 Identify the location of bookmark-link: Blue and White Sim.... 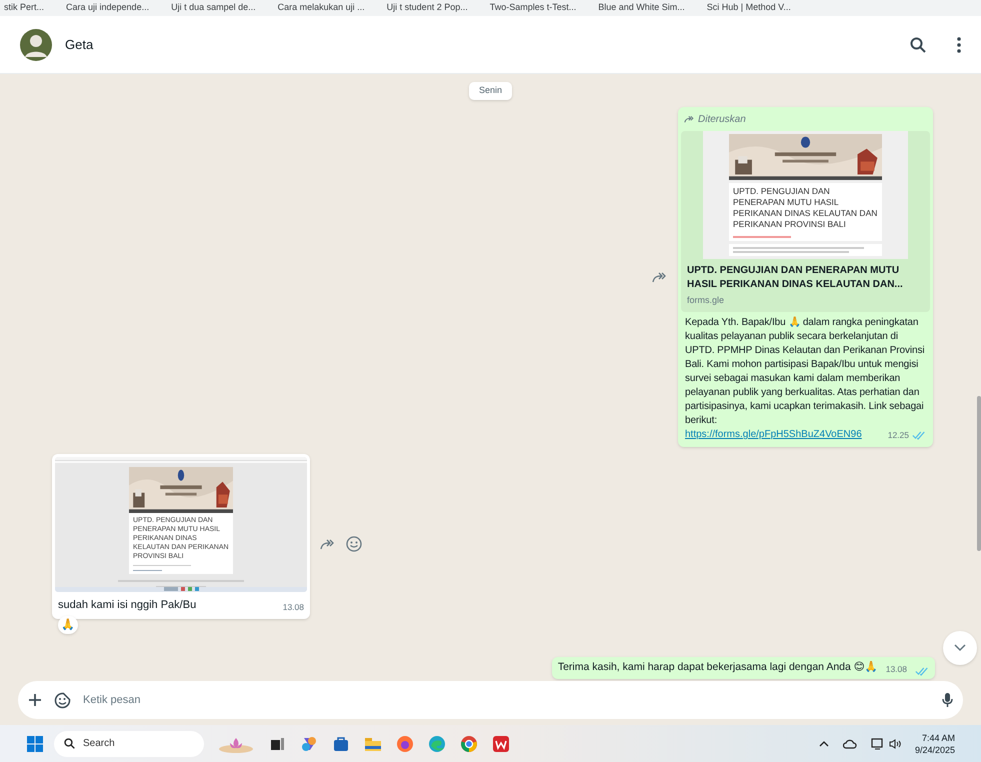
(641, 8).